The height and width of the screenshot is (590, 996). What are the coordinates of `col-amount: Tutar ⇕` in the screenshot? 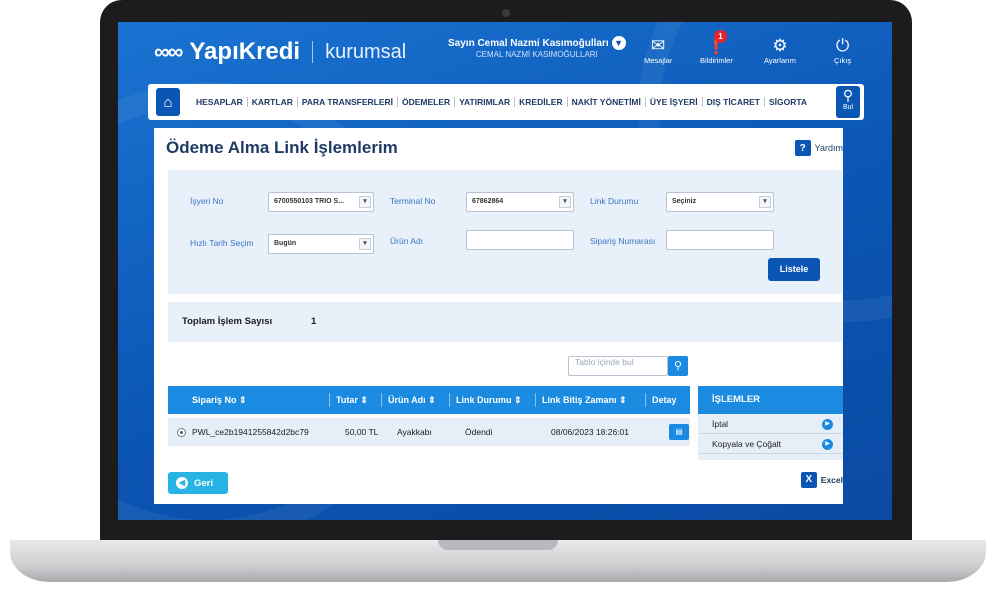 It's located at (356, 400).